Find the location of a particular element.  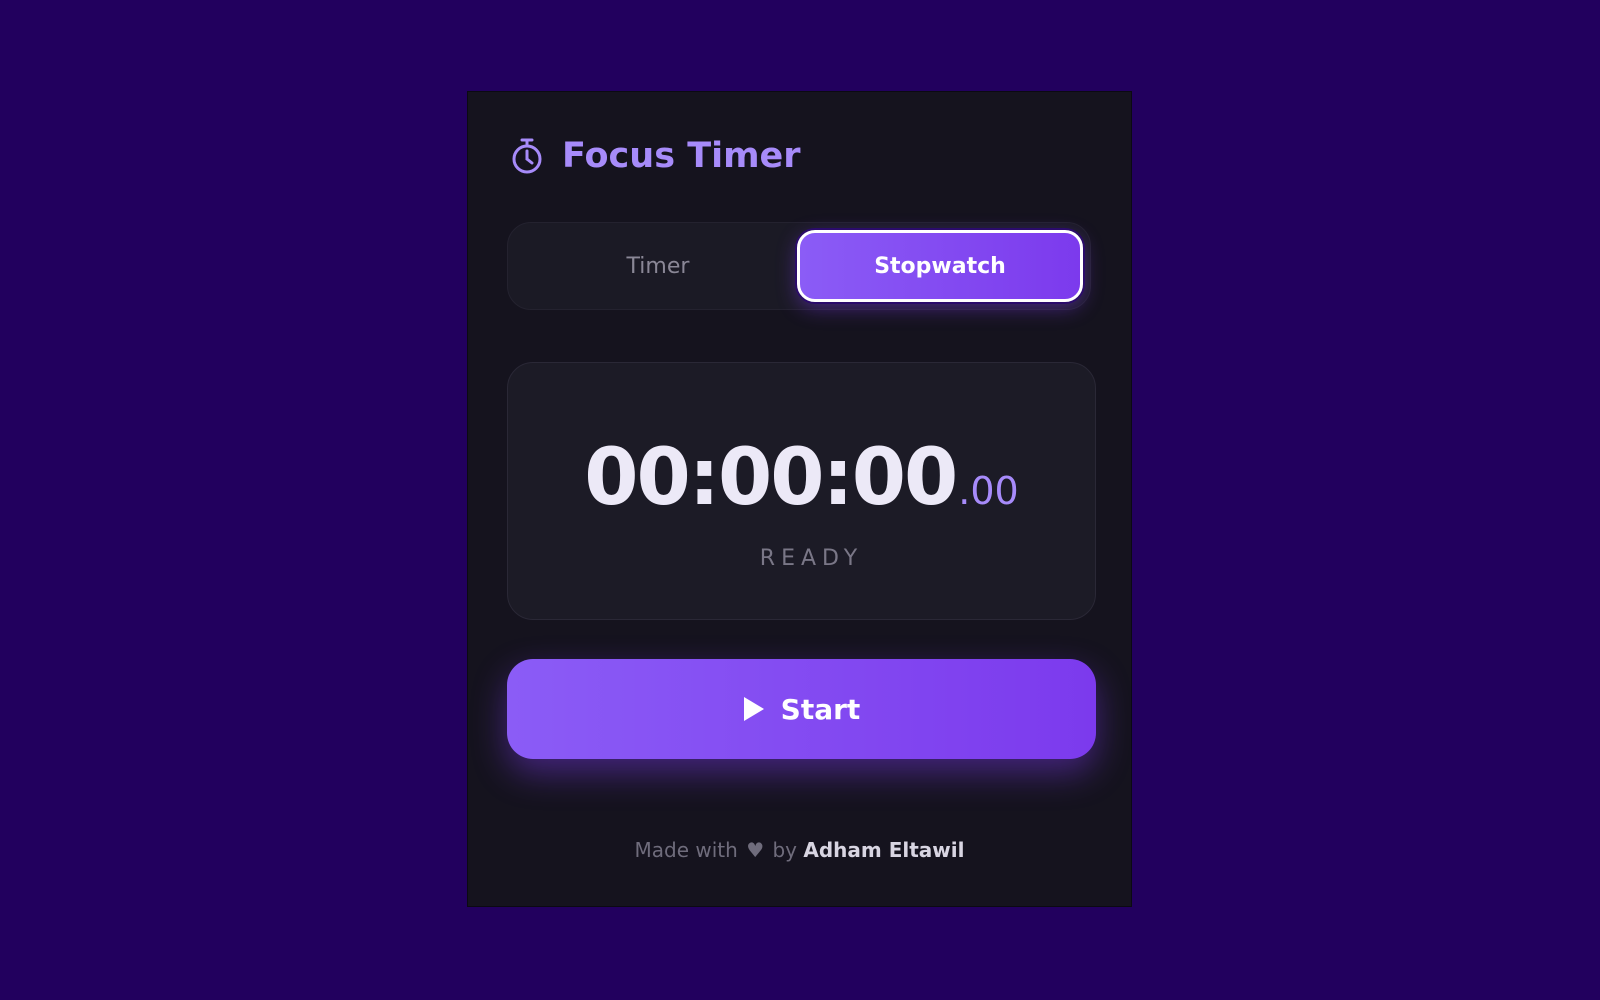

footer-prefix: Made with is located at coordinates (686, 850).